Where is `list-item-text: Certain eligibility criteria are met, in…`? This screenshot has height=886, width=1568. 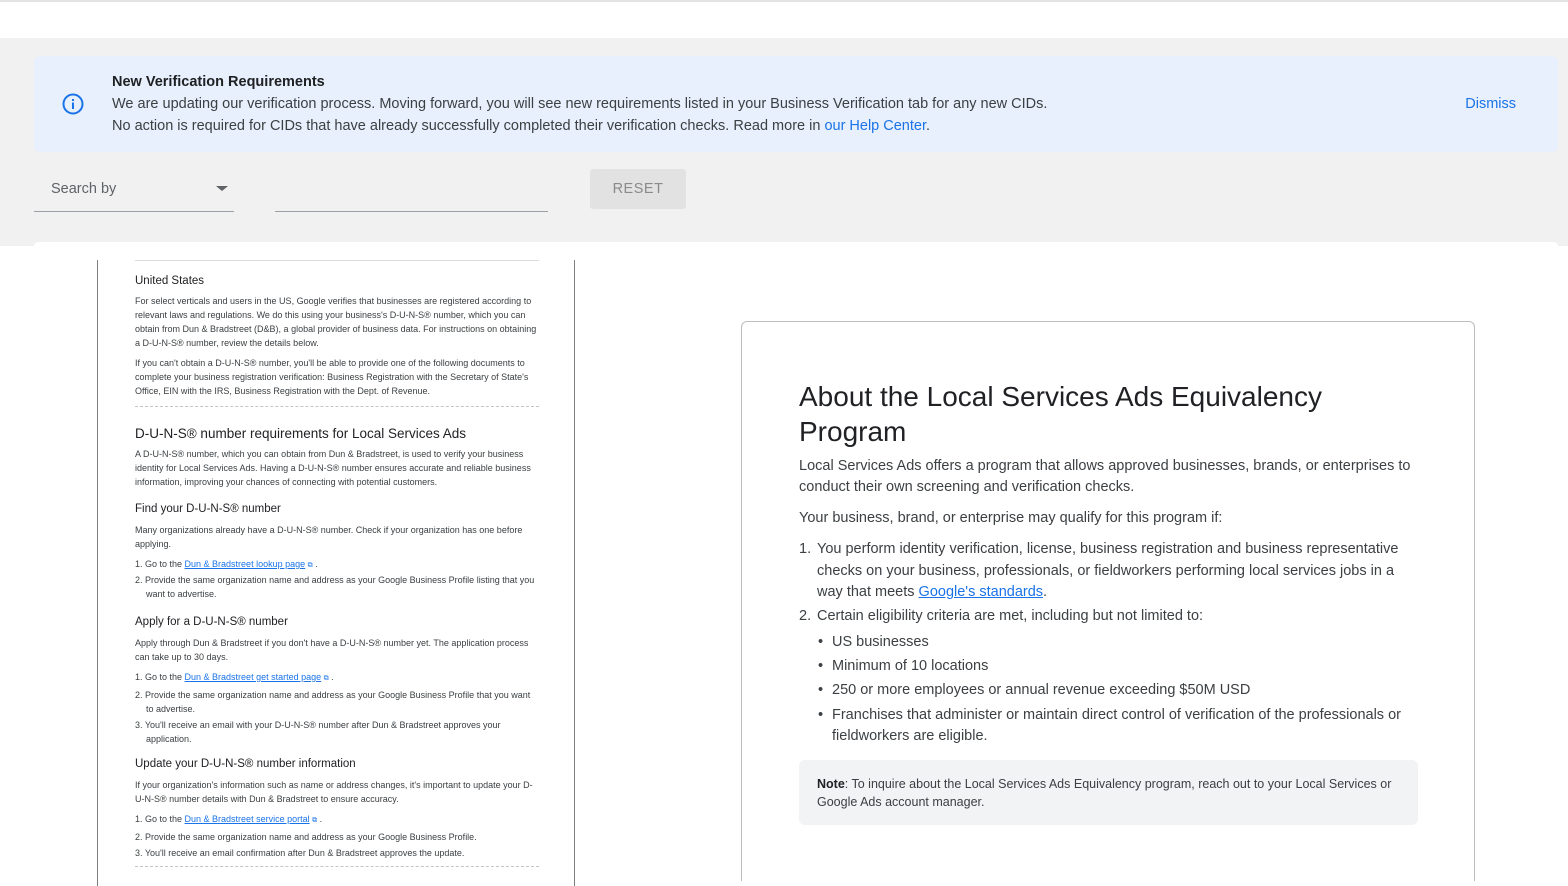 list-item-text: Certain eligibility criteria are met, in… is located at coordinates (1010, 616).